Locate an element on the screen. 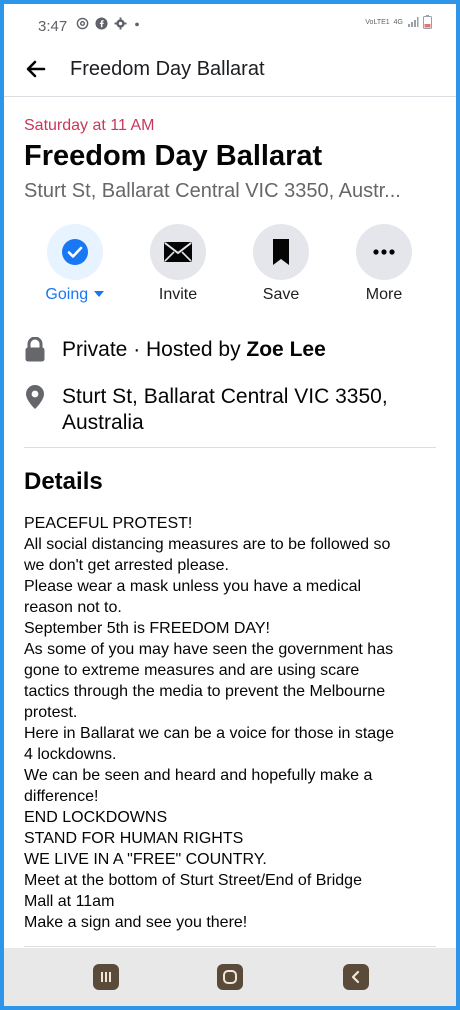 The width and height of the screenshot is (460, 1010). back-button is located at coordinates (356, 977).